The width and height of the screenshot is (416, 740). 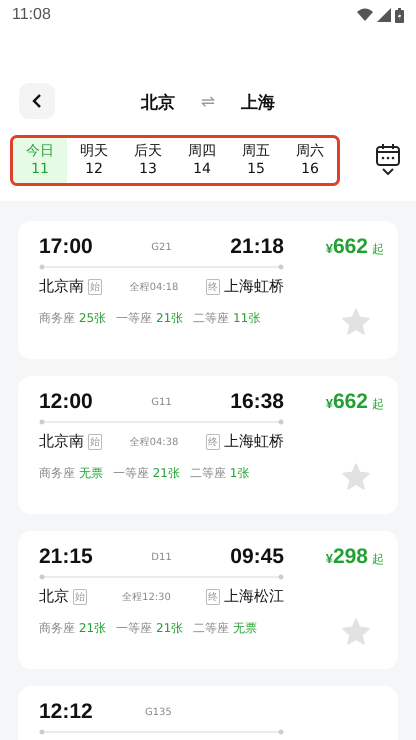 What do you see at coordinates (365, 15) in the screenshot?
I see `wifi-icon` at bounding box center [365, 15].